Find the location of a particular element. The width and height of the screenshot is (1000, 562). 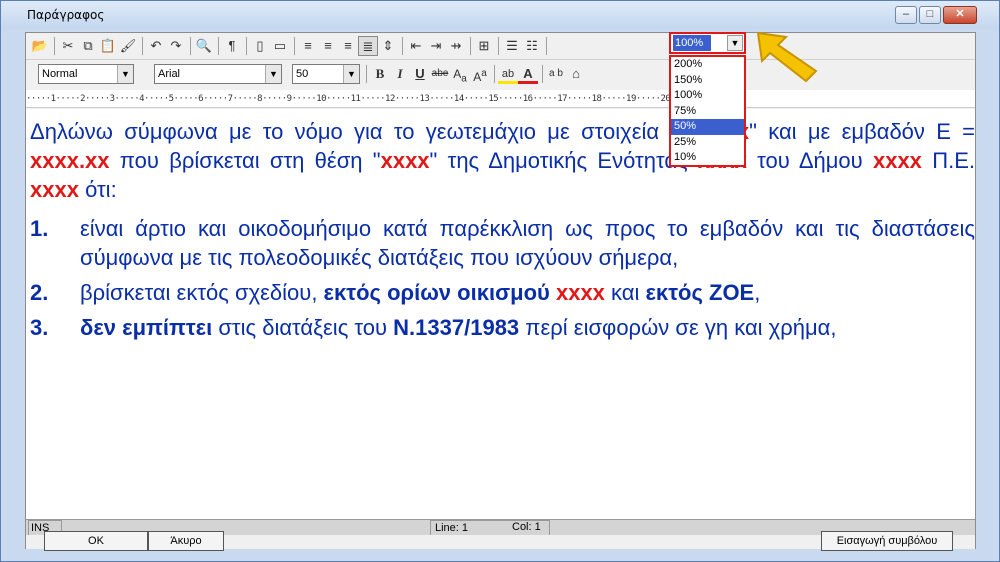

paragraph-mark-icon: ¶ is located at coordinates (232, 46).